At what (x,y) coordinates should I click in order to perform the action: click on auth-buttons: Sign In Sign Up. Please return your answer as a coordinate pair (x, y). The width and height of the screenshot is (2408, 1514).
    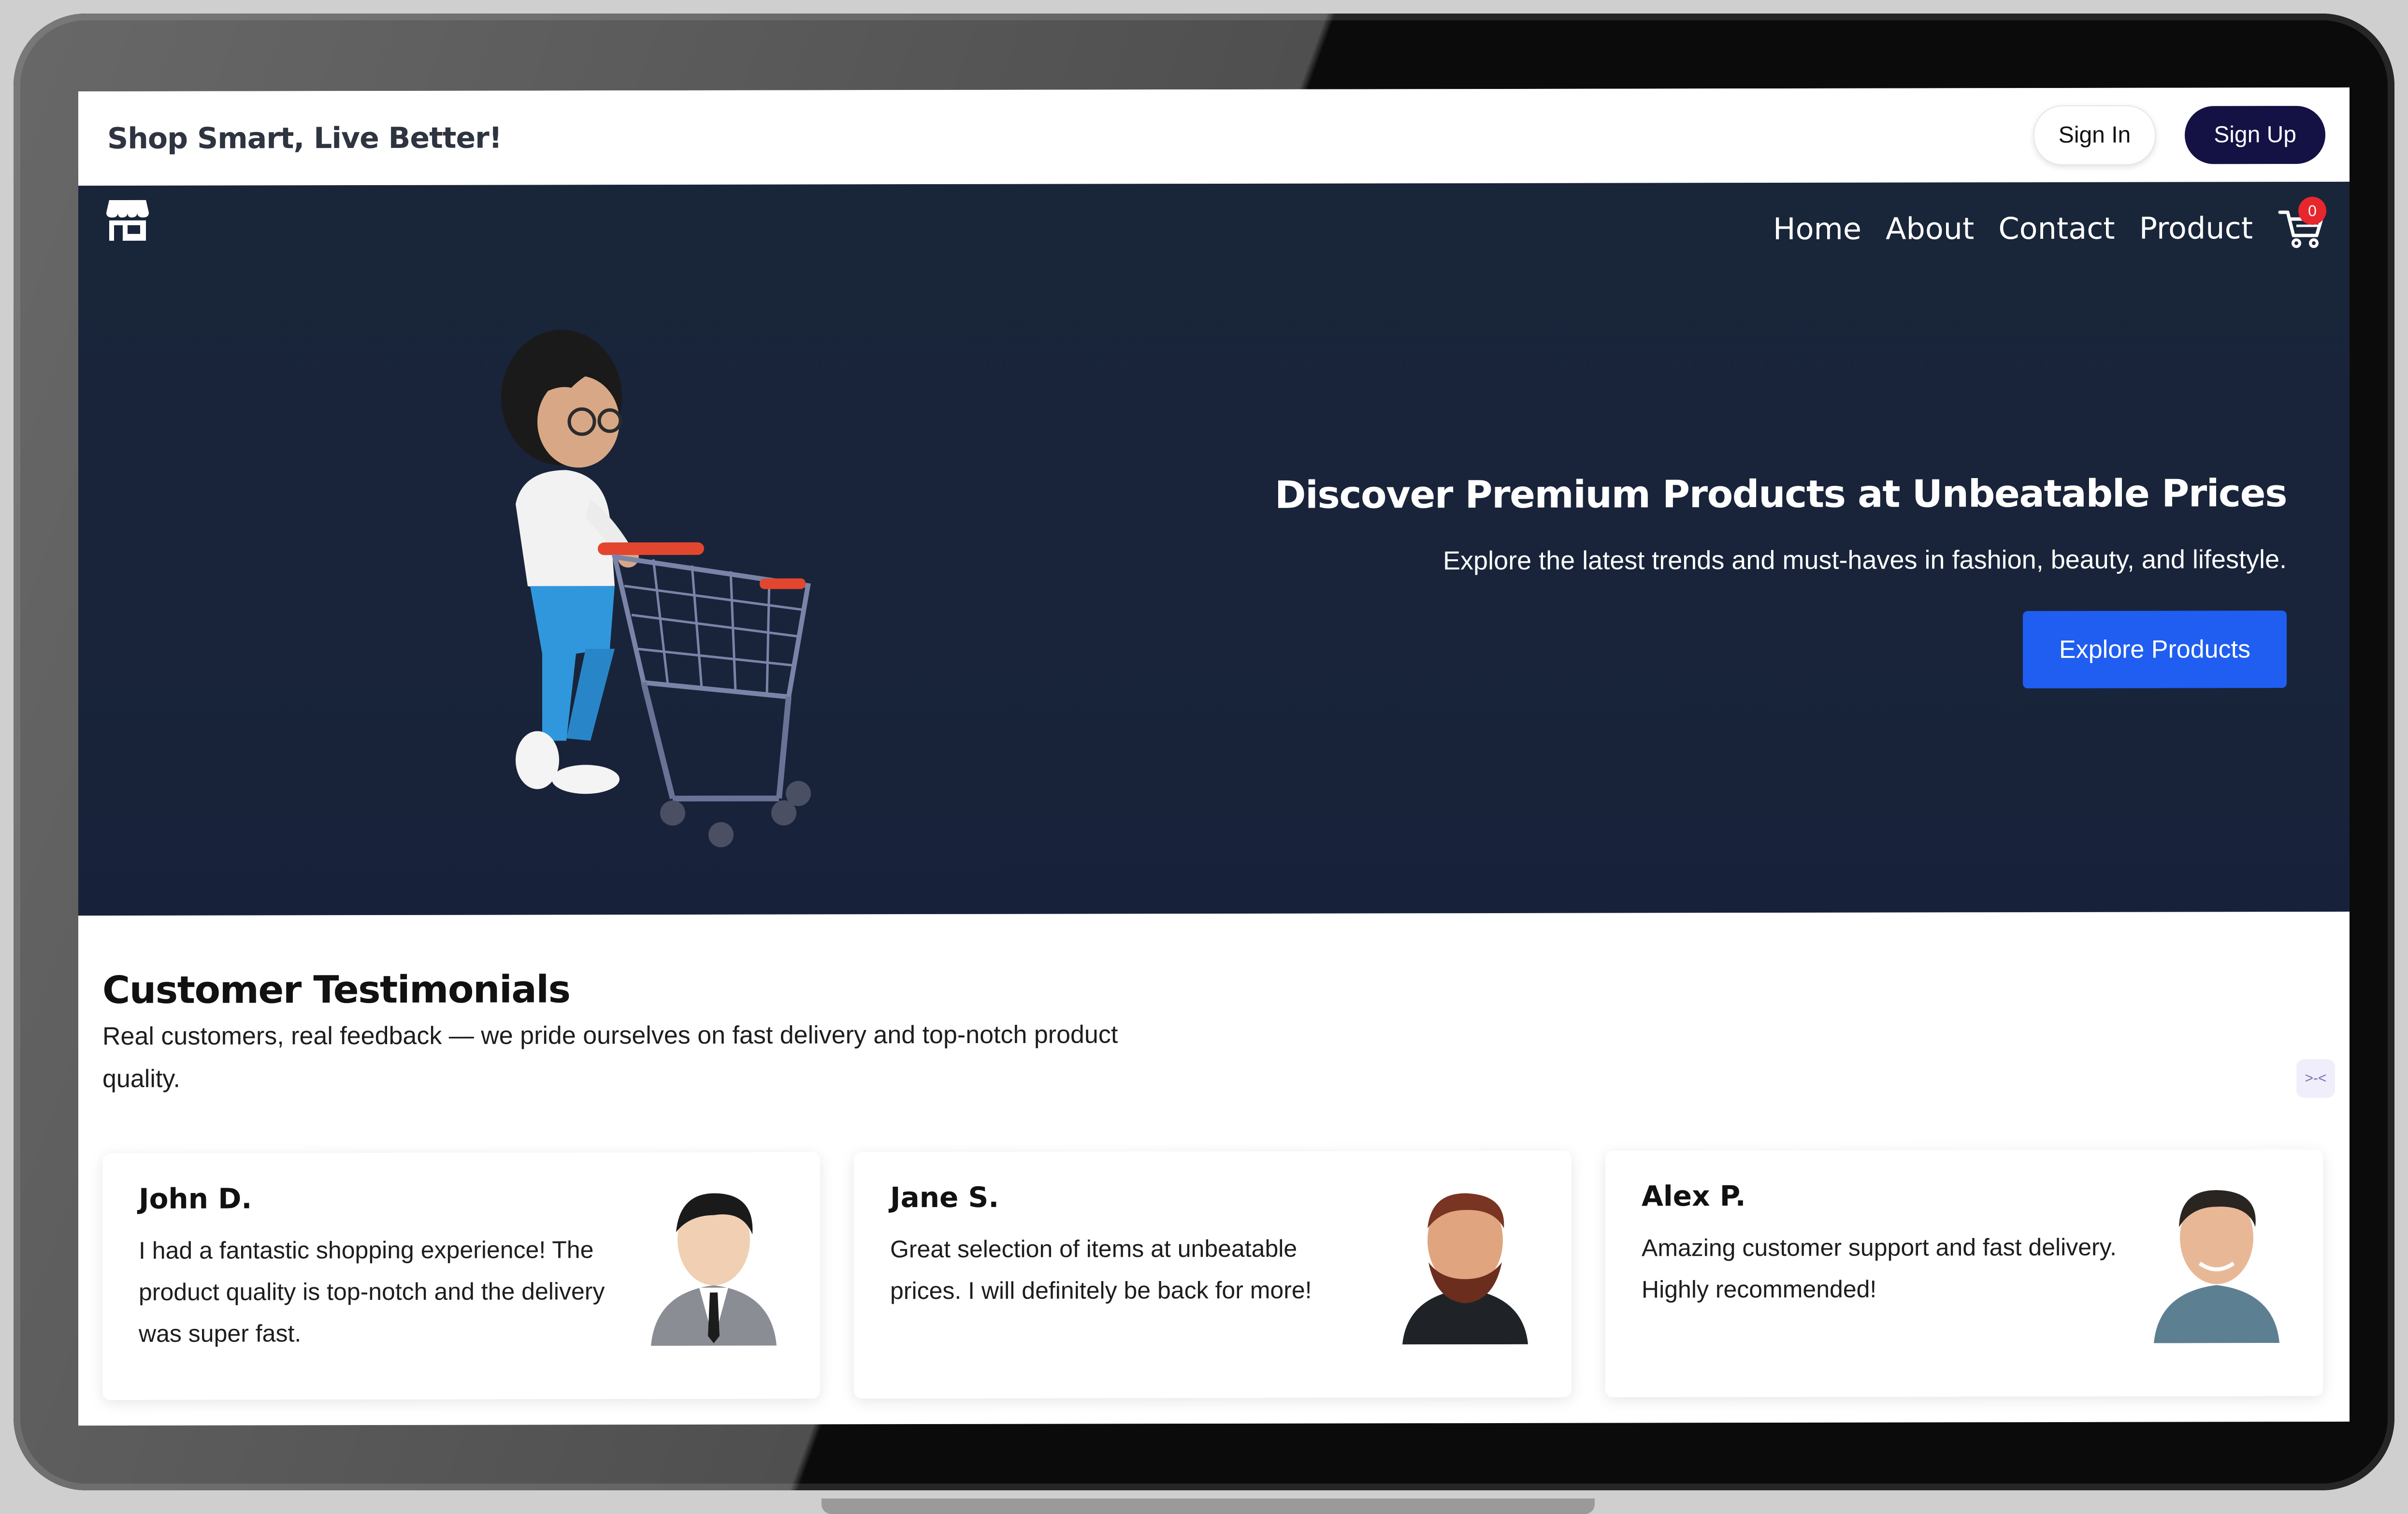
    Looking at the image, I should click on (2179, 134).